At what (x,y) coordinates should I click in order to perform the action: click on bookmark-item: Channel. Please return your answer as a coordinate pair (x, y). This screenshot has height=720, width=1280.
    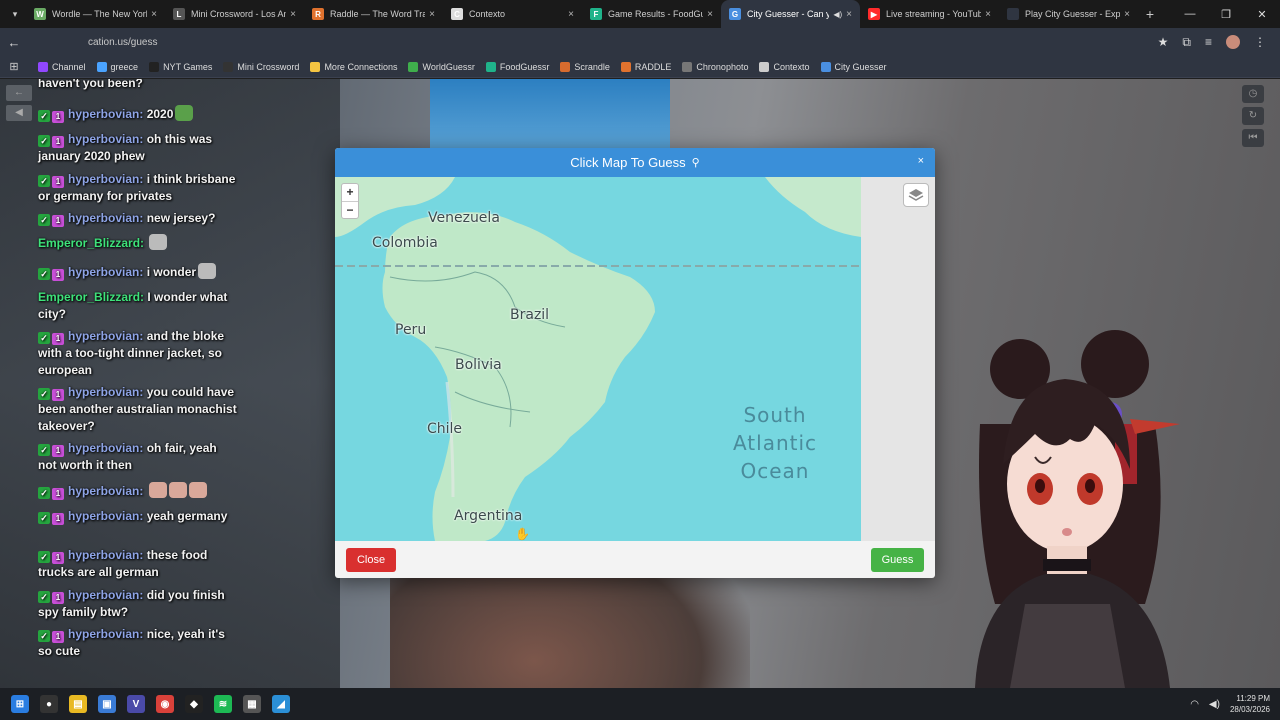
    Looking at the image, I should click on (62, 66).